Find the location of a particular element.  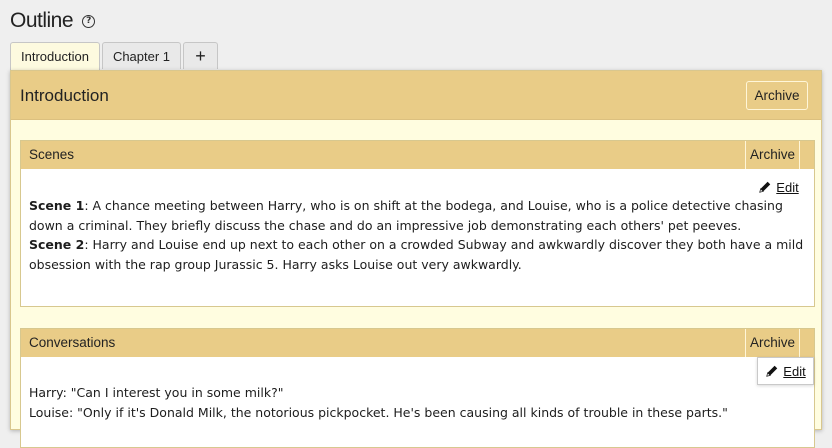

scene-label: Scene 1 is located at coordinates (57, 205).